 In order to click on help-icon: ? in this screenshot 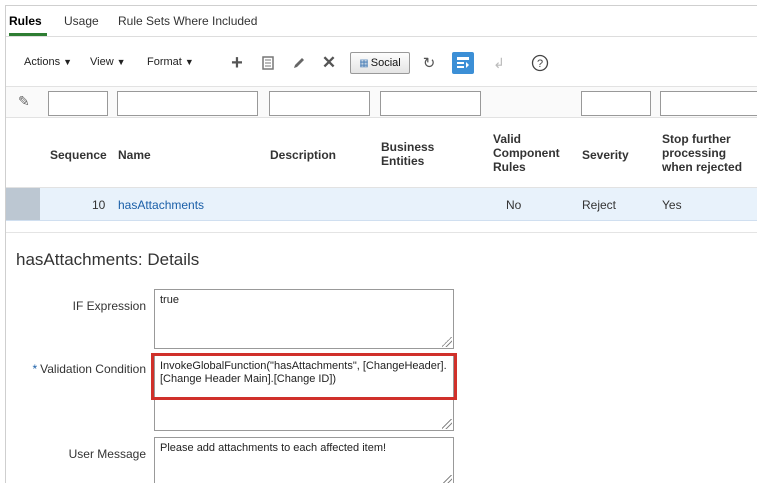, I will do `click(540, 63)`.